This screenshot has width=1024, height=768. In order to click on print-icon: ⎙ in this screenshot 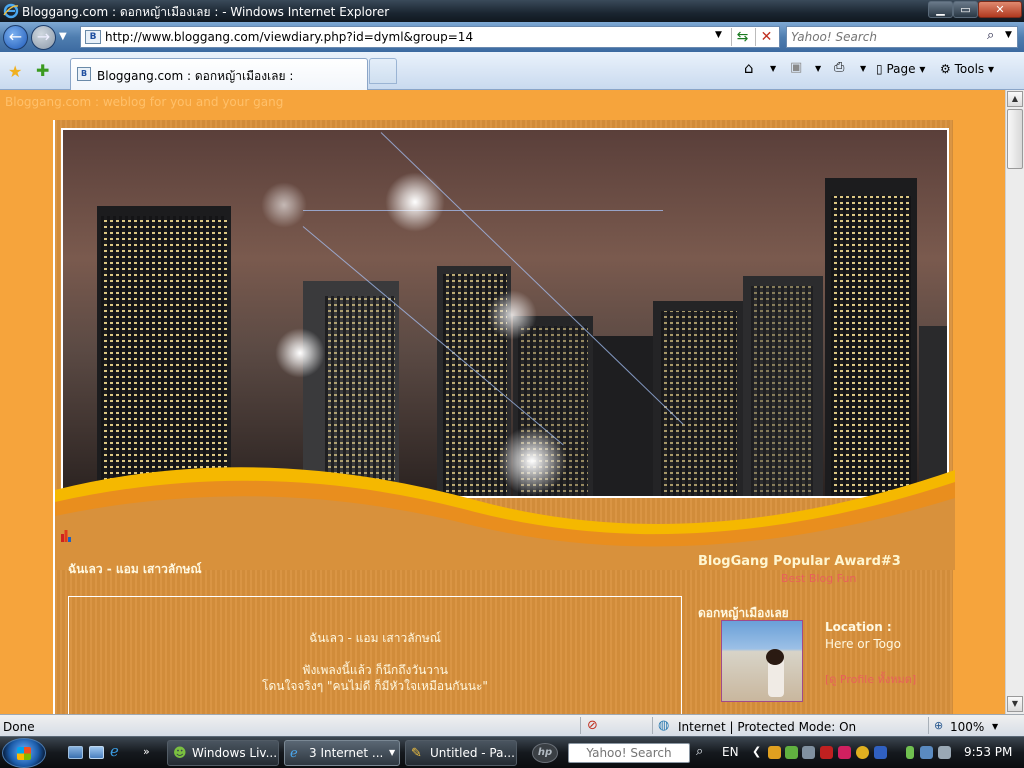, I will do `click(839, 67)`.